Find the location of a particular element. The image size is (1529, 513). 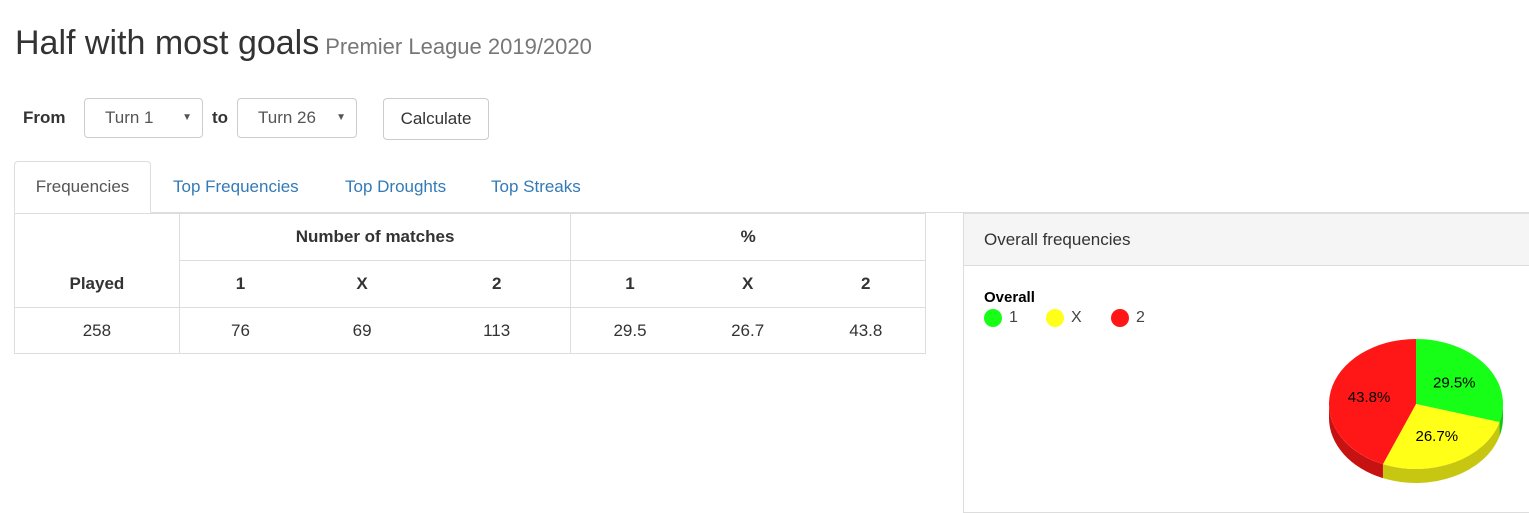

pie-label-x: 26.7% is located at coordinates (1437, 436).